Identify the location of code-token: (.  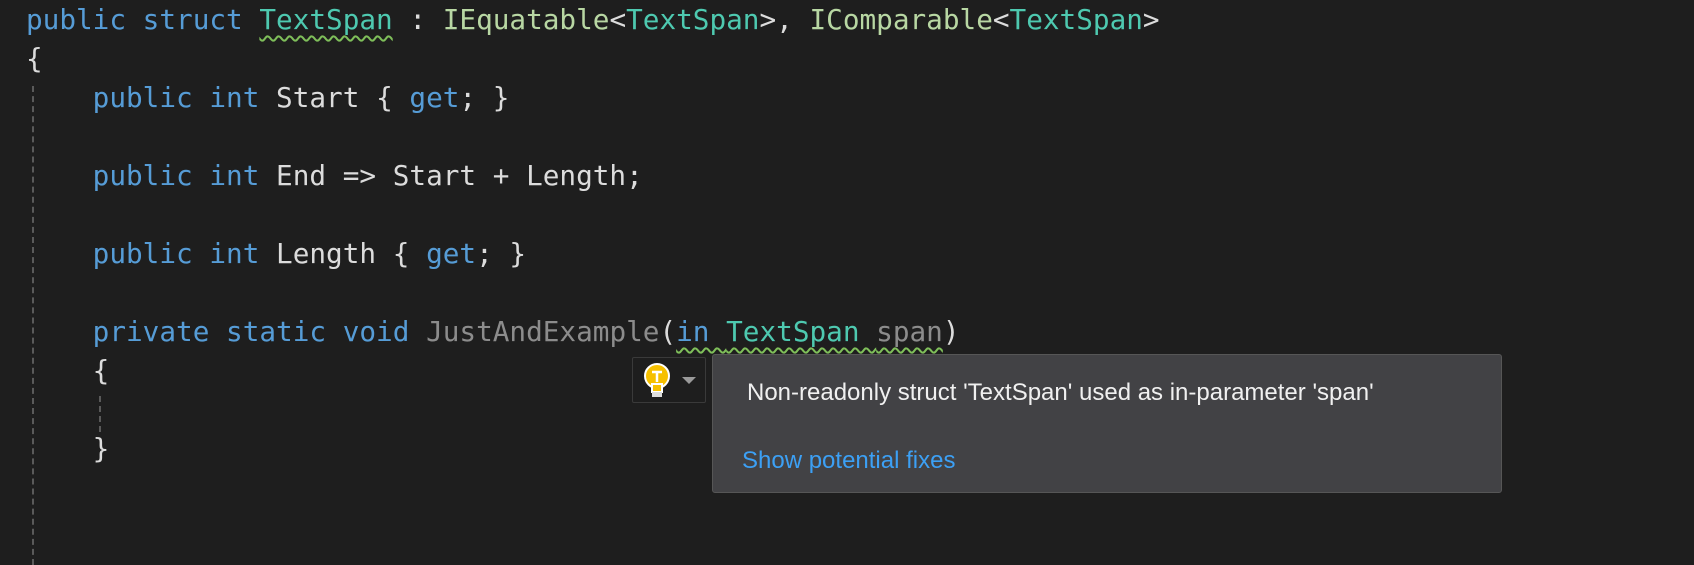
(668, 331).